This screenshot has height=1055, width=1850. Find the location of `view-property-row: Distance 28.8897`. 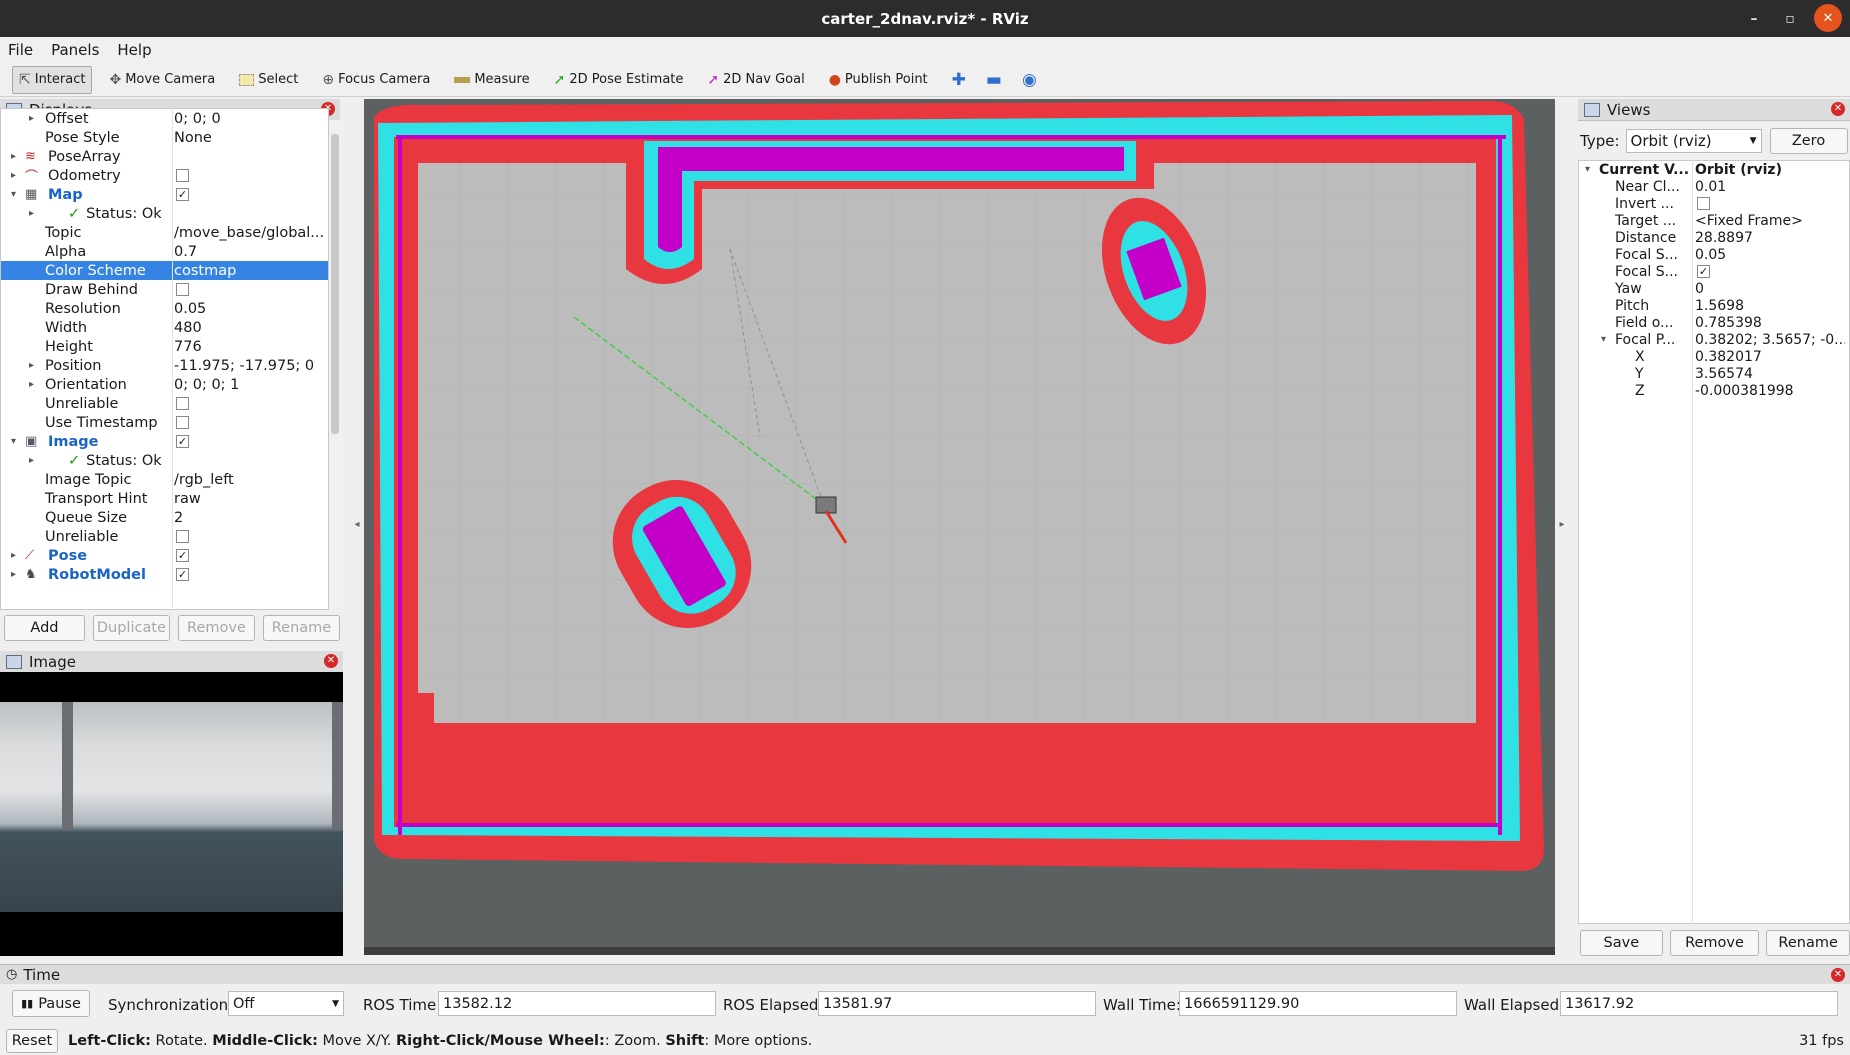

view-property-row: Distance 28.8897 is located at coordinates (1714, 237).